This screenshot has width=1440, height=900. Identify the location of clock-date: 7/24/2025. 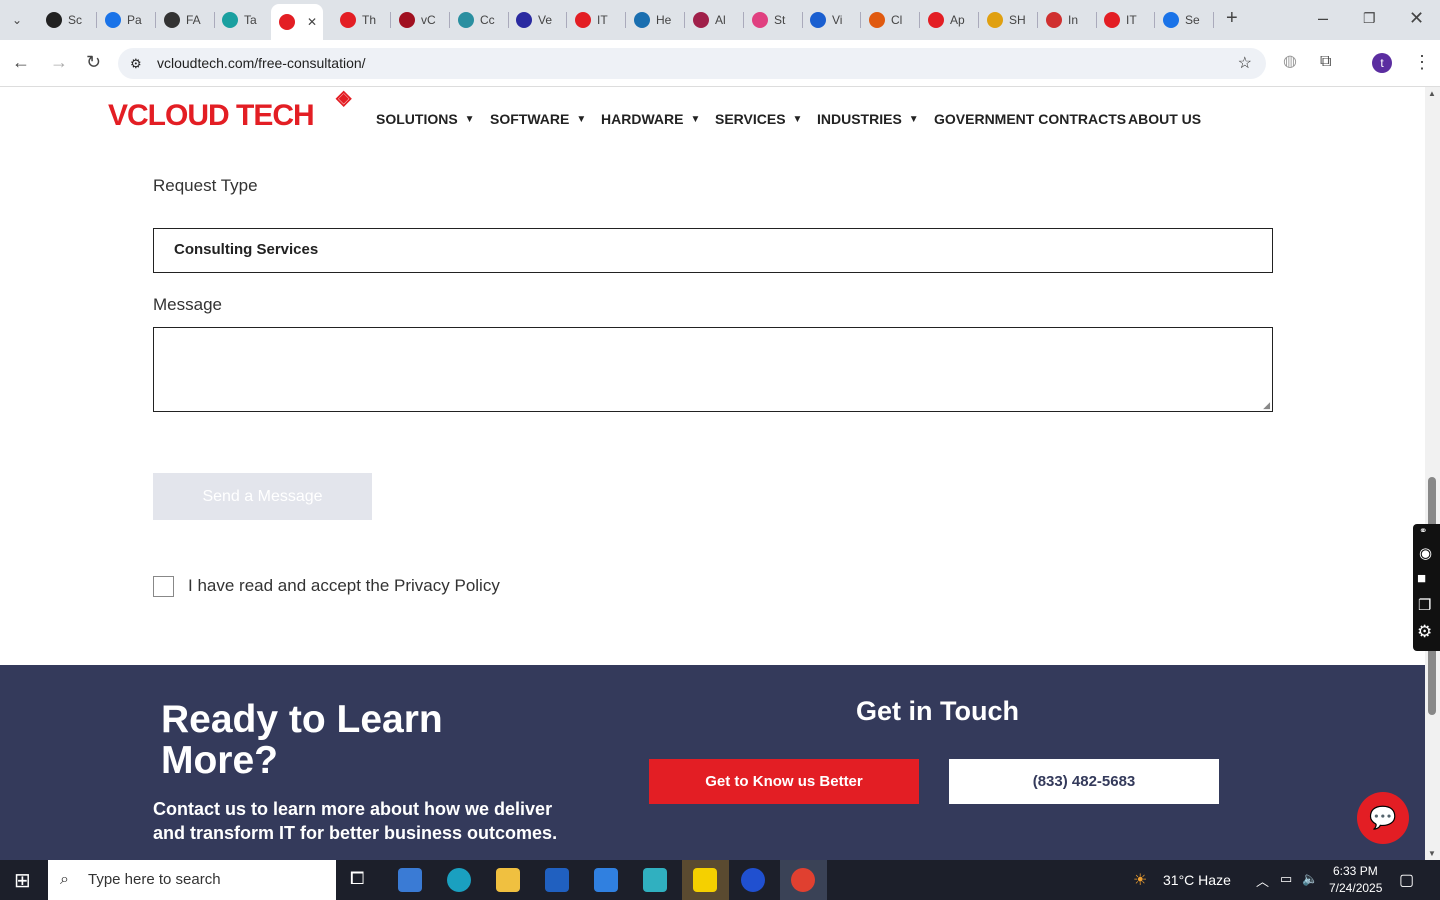
(1355, 888).